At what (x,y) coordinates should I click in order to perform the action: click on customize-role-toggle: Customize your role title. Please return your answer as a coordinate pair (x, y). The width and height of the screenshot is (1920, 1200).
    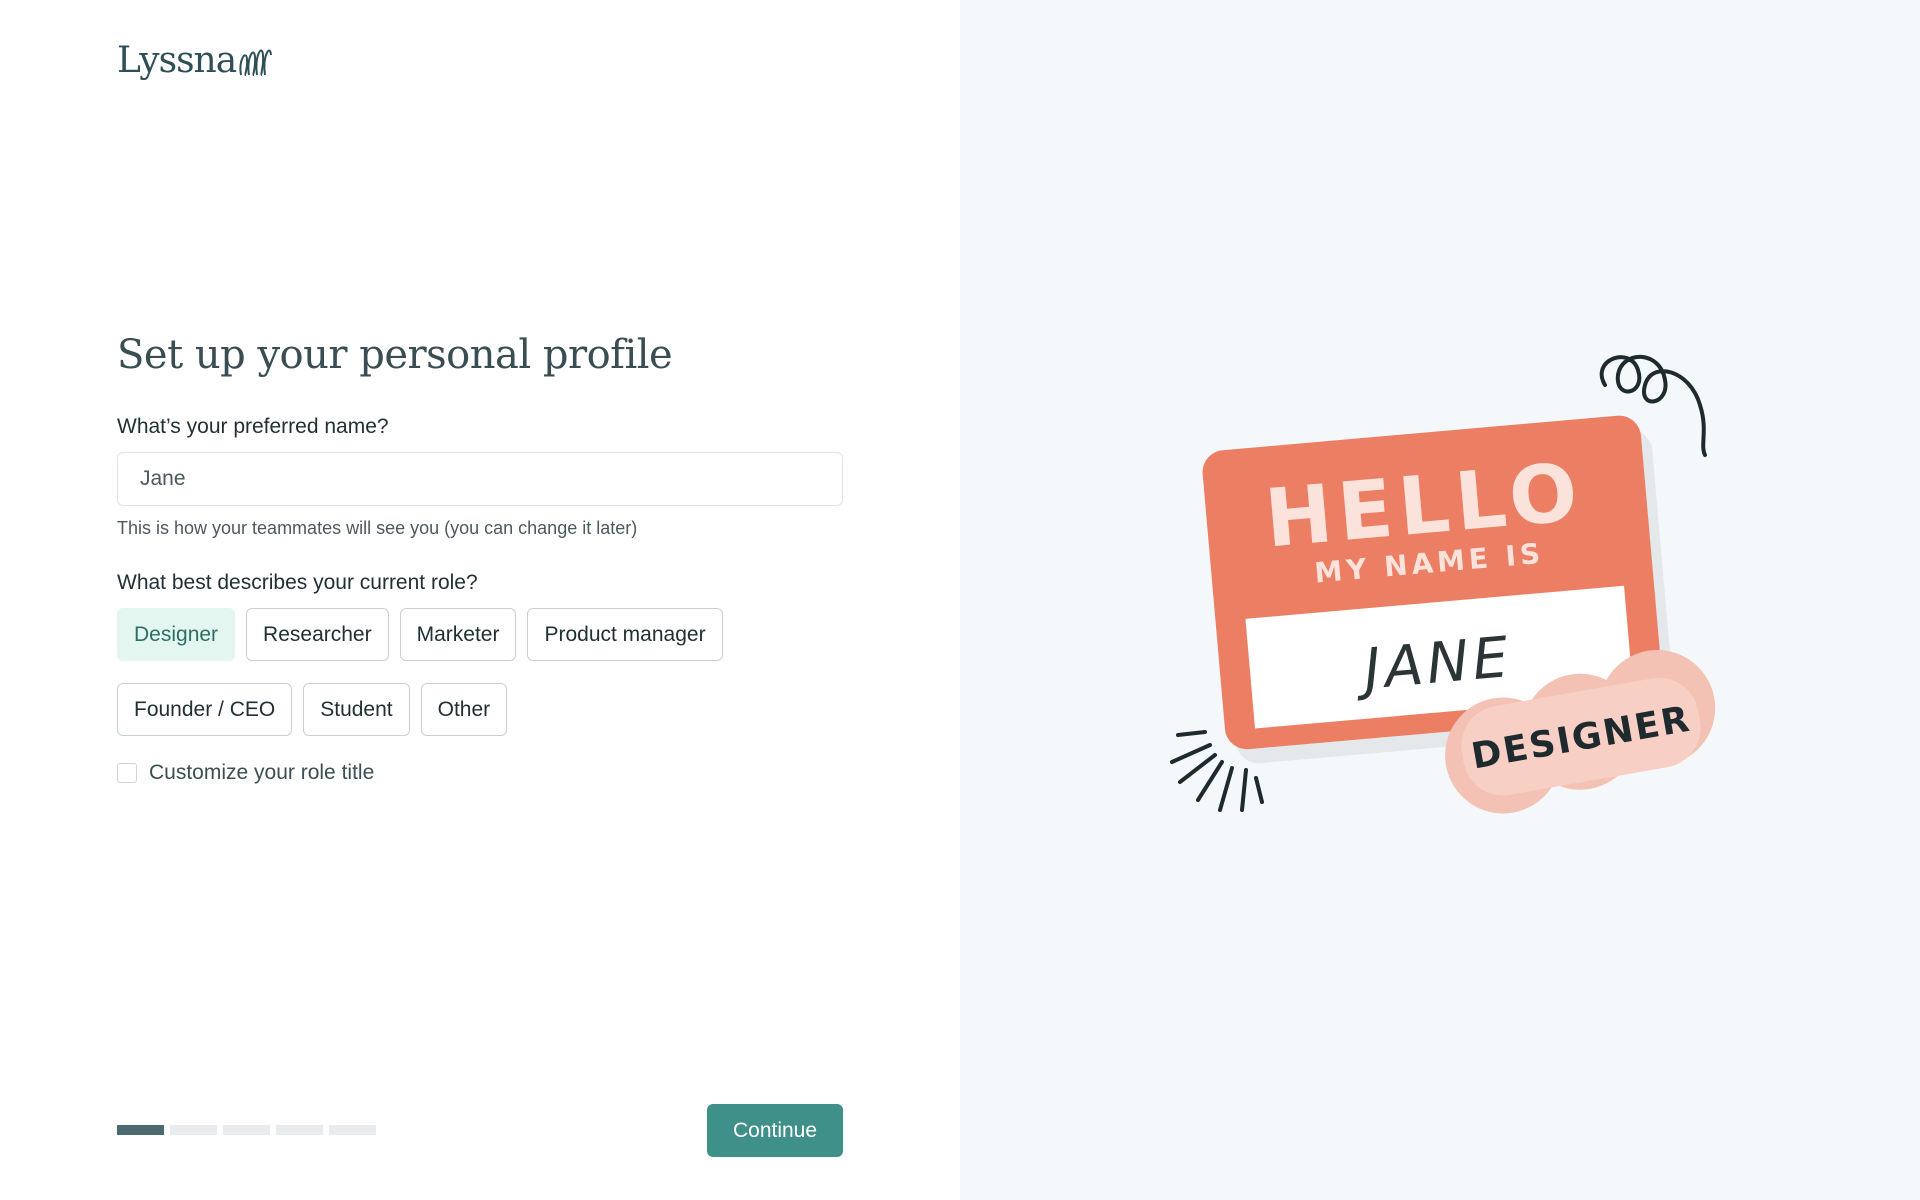
    Looking at the image, I should click on (245, 773).